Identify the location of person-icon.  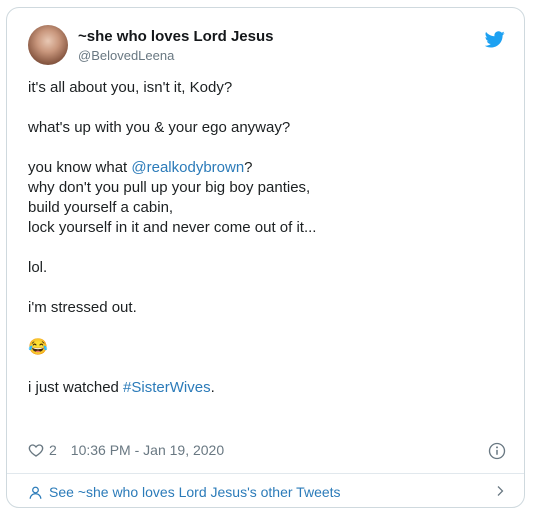
(35, 492).